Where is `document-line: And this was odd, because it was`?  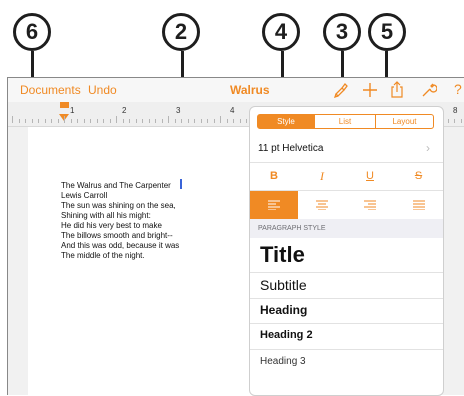
document-line: And this was odd, because it was is located at coordinates (120, 245).